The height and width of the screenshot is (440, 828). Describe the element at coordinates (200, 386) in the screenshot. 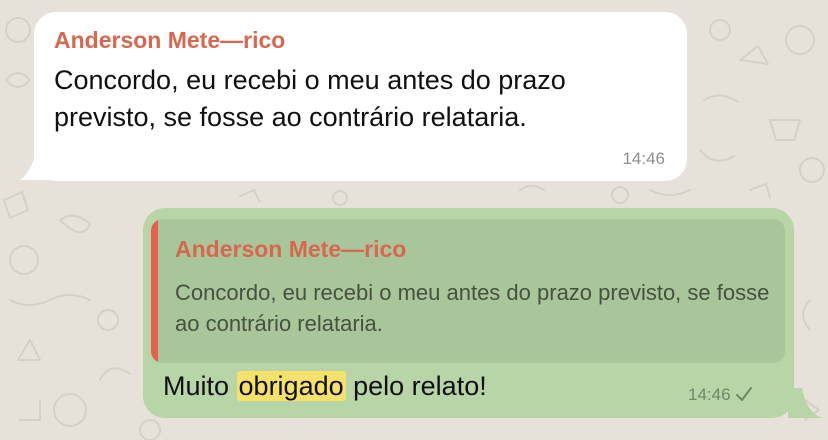

I see `message-text-before: Muito` at that location.